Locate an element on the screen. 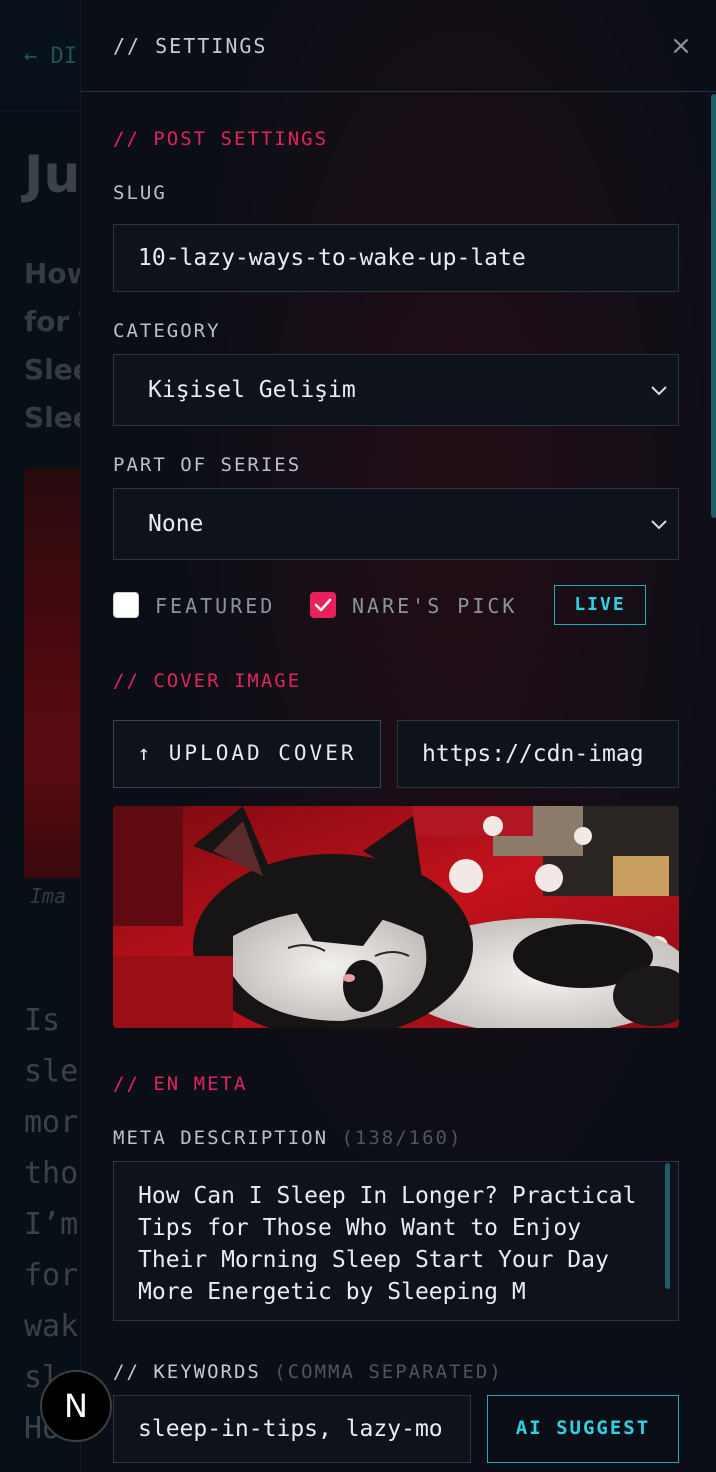 The height and width of the screenshot is (1472, 716). textarea-scrollbar is located at coordinates (667, 1226).